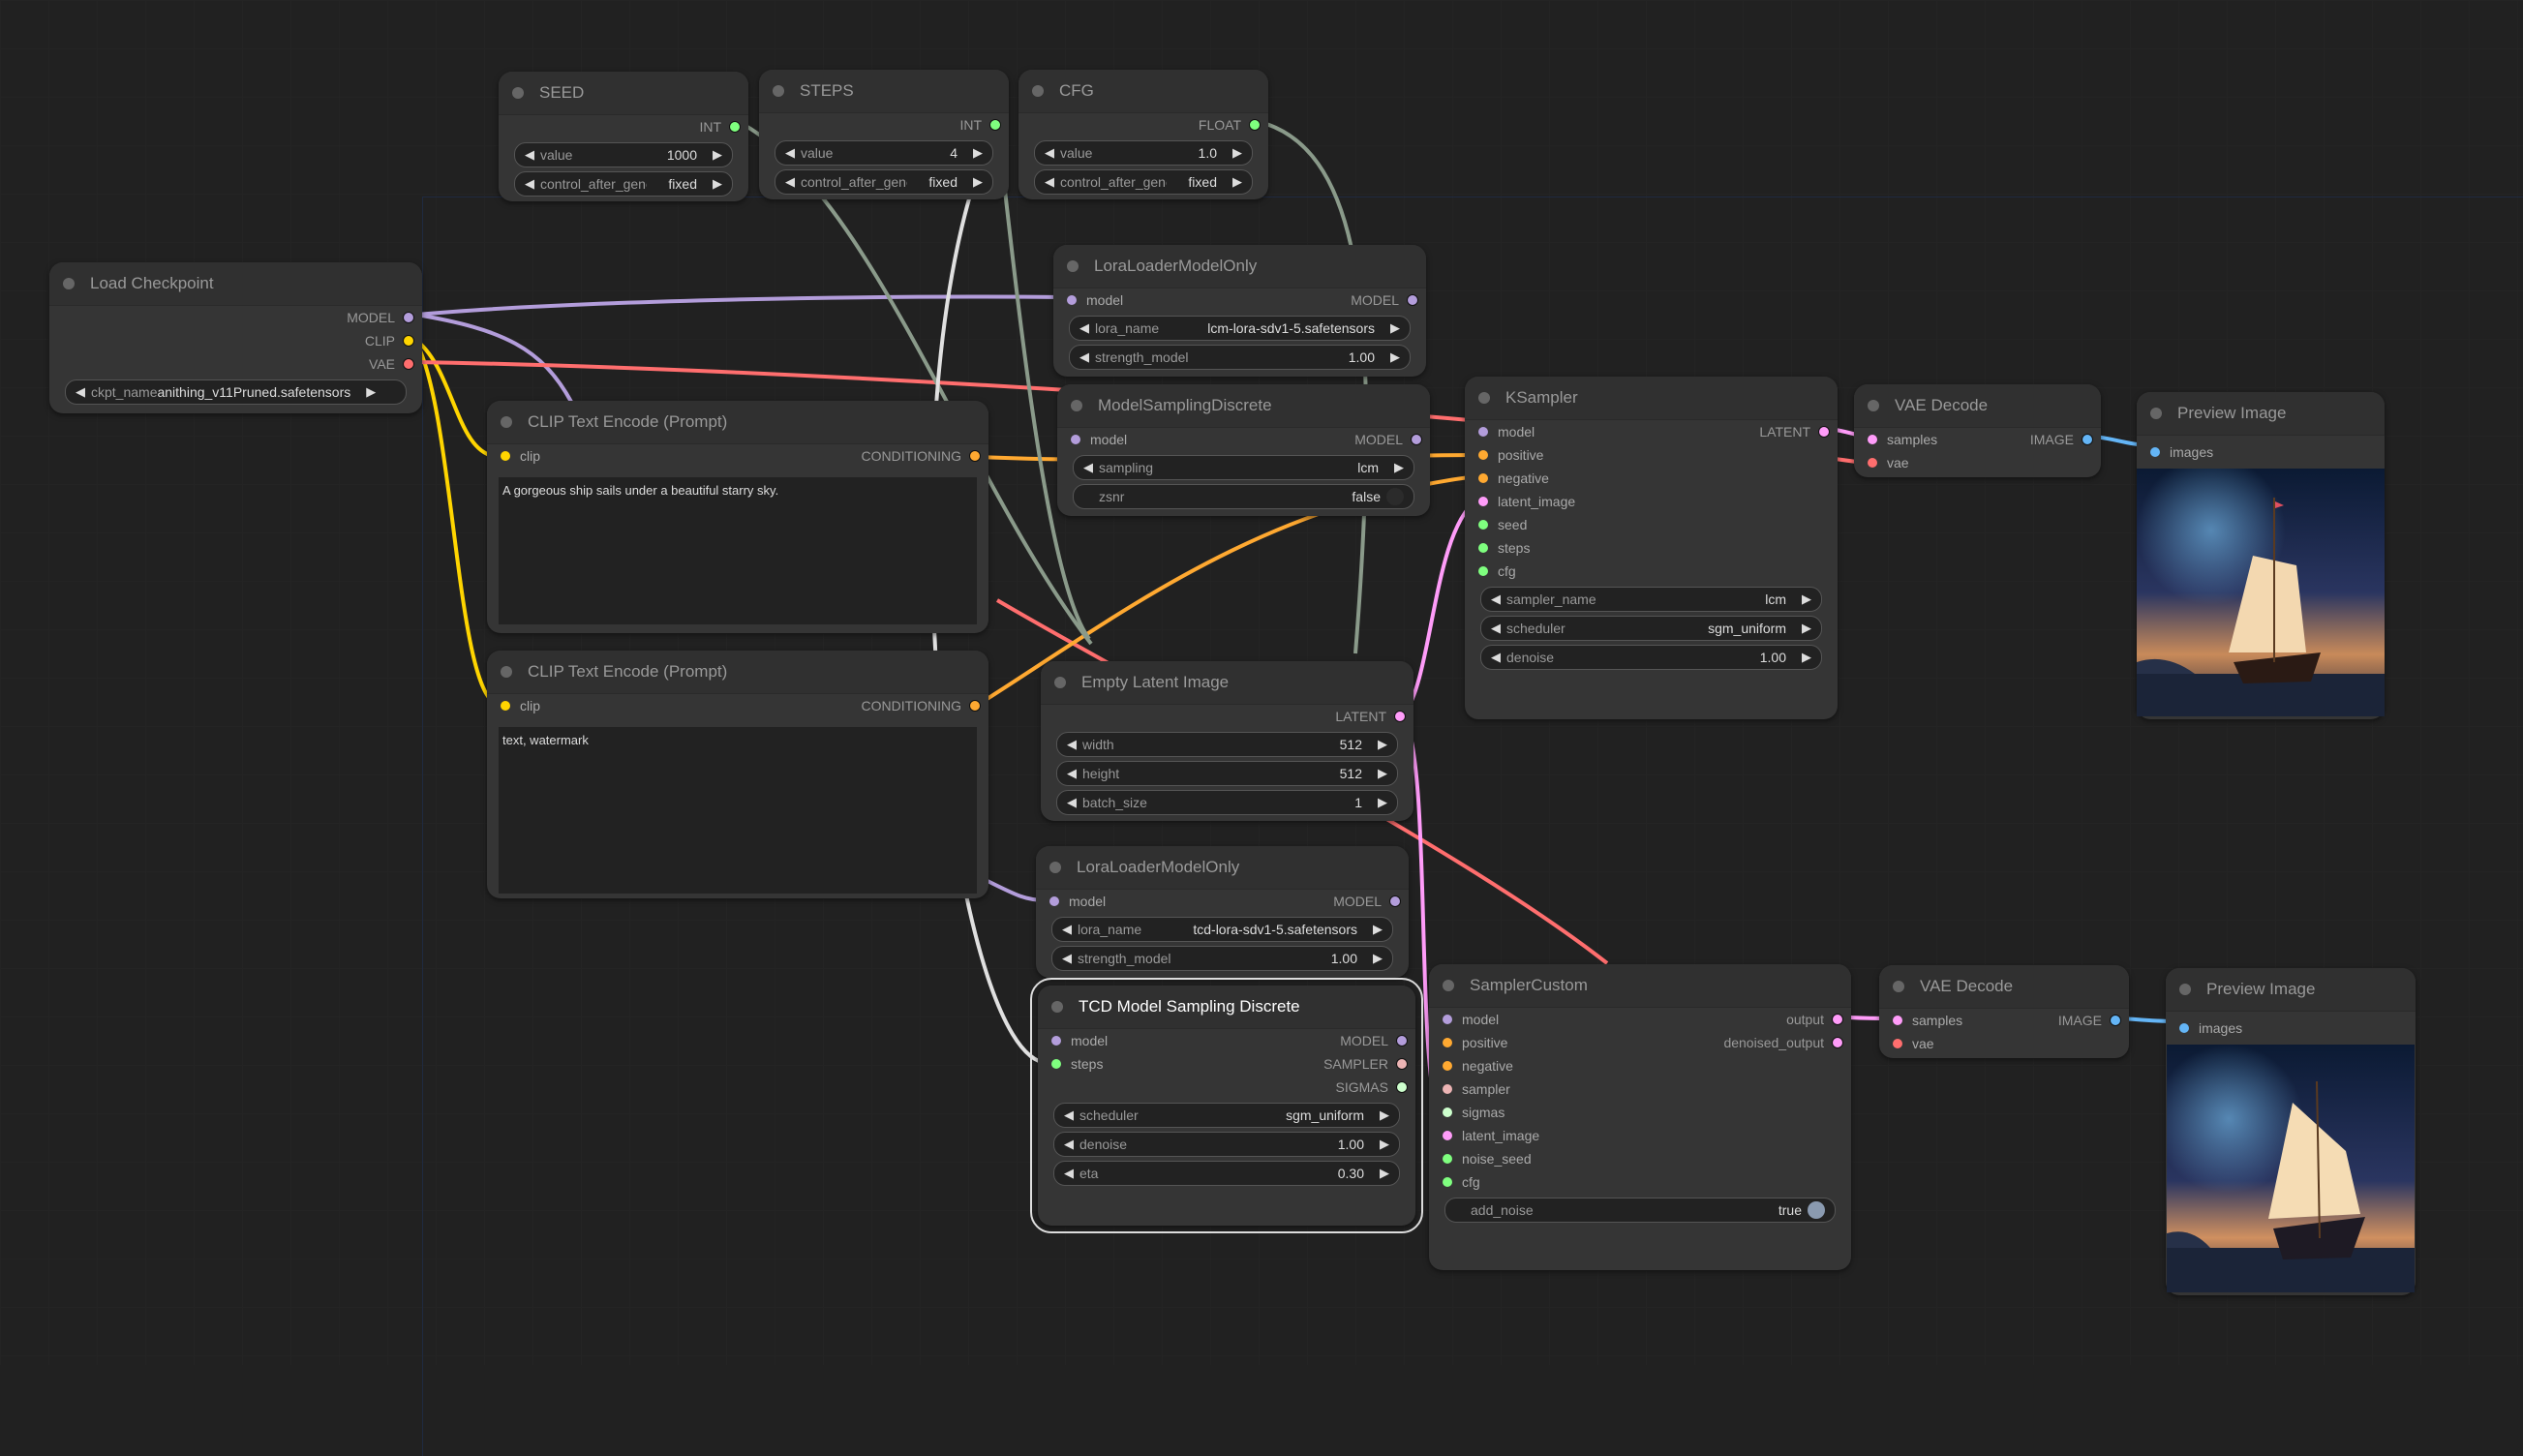  Describe the element at coordinates (1227, 744) in the screenshot. I see `widget-width: ◀ width 512 ▶` at that location.